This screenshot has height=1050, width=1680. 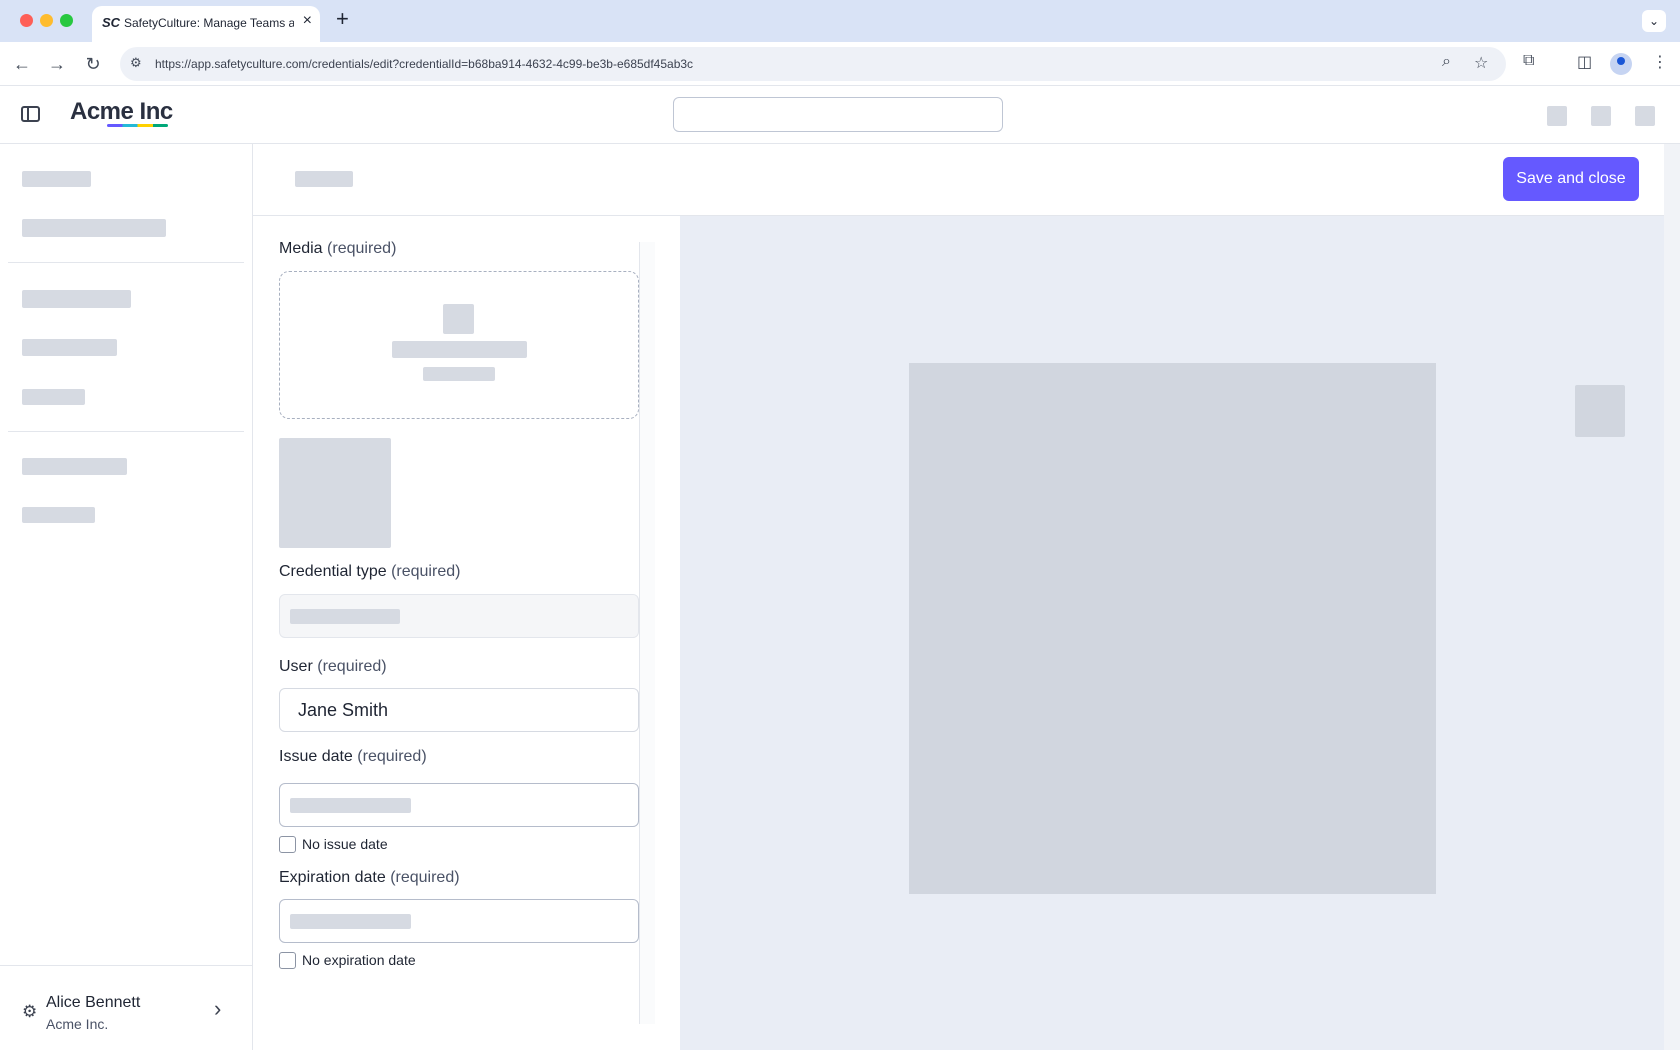 I want to click on tab-search-icon: ⌄, so click(x=1654, y=21).